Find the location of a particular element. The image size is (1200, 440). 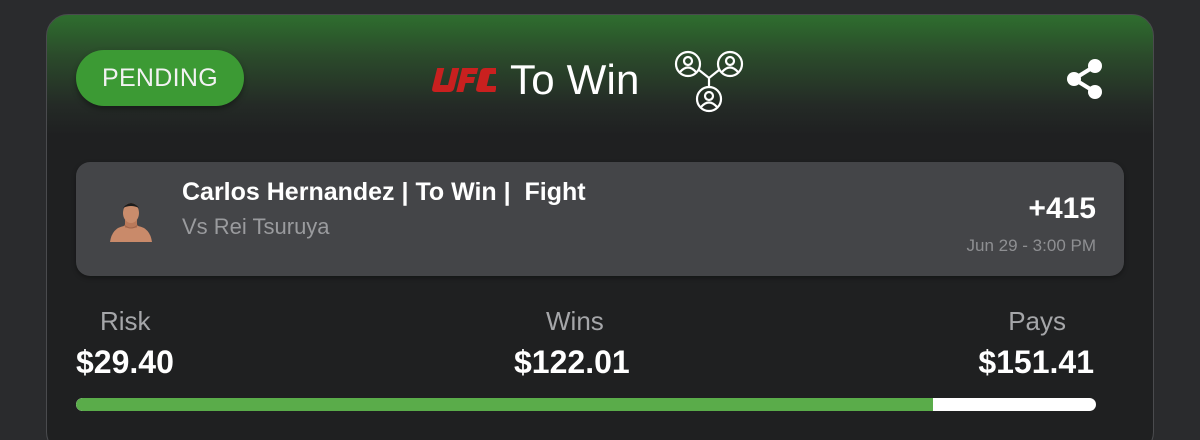

leg-odds: +415 is located at coordinates (1062, 208).